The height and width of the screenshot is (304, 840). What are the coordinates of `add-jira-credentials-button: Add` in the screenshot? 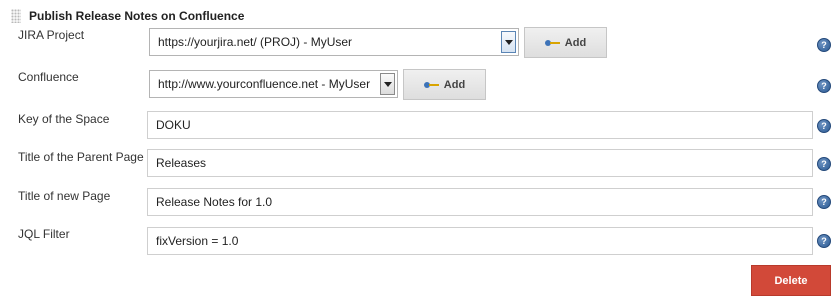 It's located at (565, 42).